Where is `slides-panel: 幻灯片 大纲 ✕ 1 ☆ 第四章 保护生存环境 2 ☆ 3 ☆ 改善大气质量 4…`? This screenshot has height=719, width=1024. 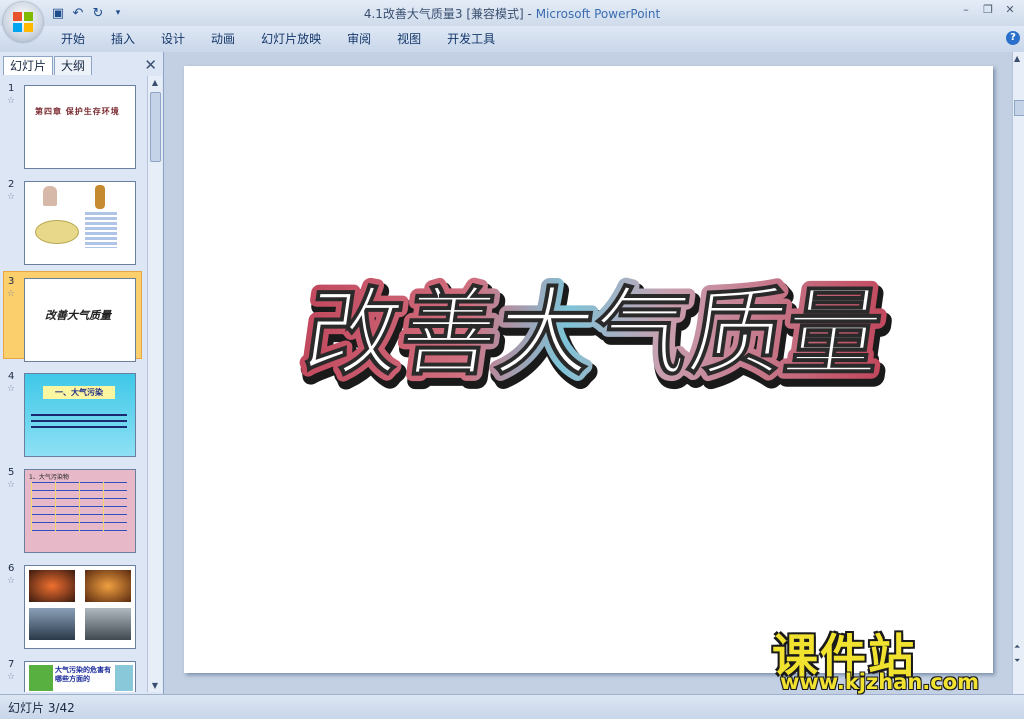 slides-panel: 幻灯片 大纲 ✕ 1 ☆ 第四章 保护生存环境 2 ☆ 3 ☆ 改善大气质量 4… is located at coordinates (82, 373).